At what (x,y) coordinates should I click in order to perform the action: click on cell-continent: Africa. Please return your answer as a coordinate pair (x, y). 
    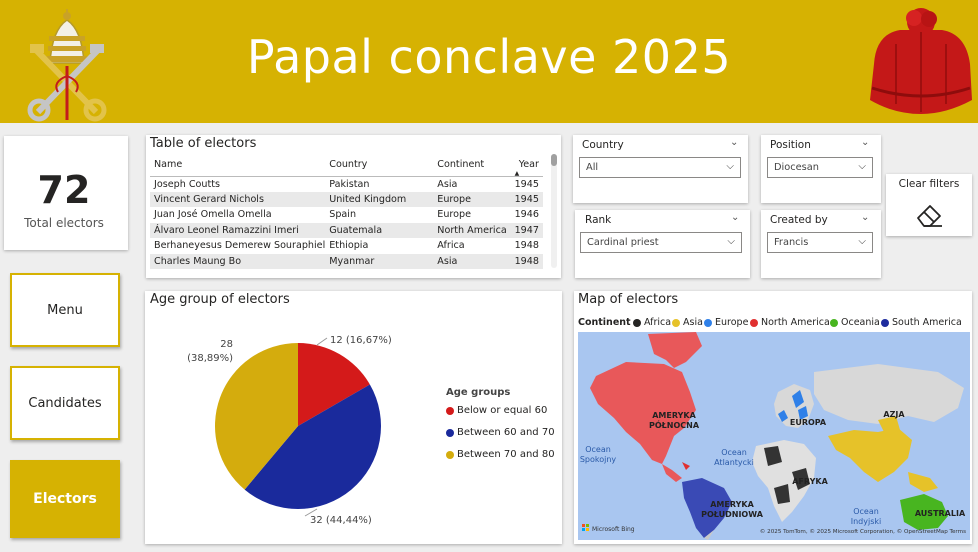
    Looking at the image, I should click on (451, 246).